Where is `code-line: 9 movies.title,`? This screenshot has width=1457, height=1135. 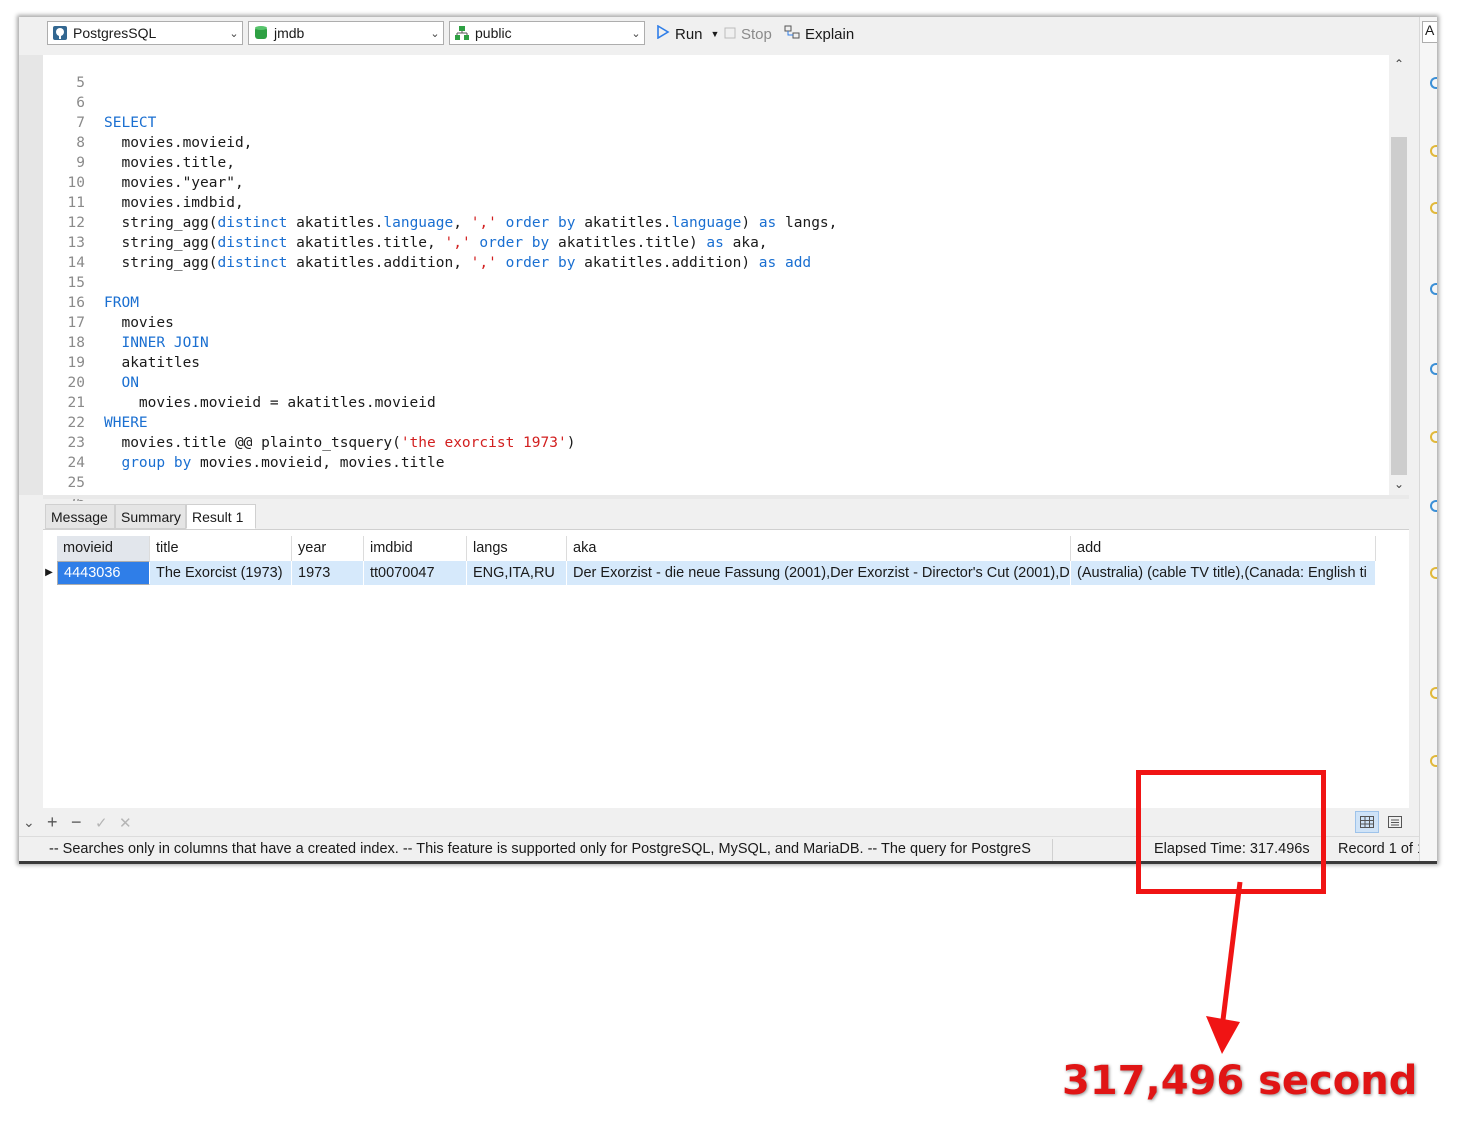
code-line: 9 movies.title, is located at coordinates (723, 163).